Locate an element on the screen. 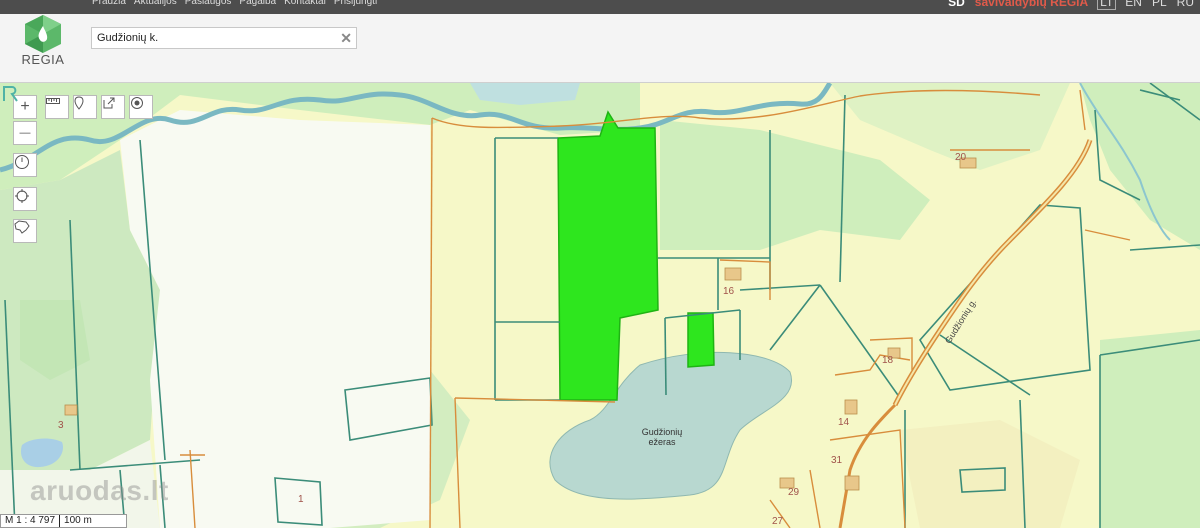  parcel-number: 27 is located at coordinates (778, 521).